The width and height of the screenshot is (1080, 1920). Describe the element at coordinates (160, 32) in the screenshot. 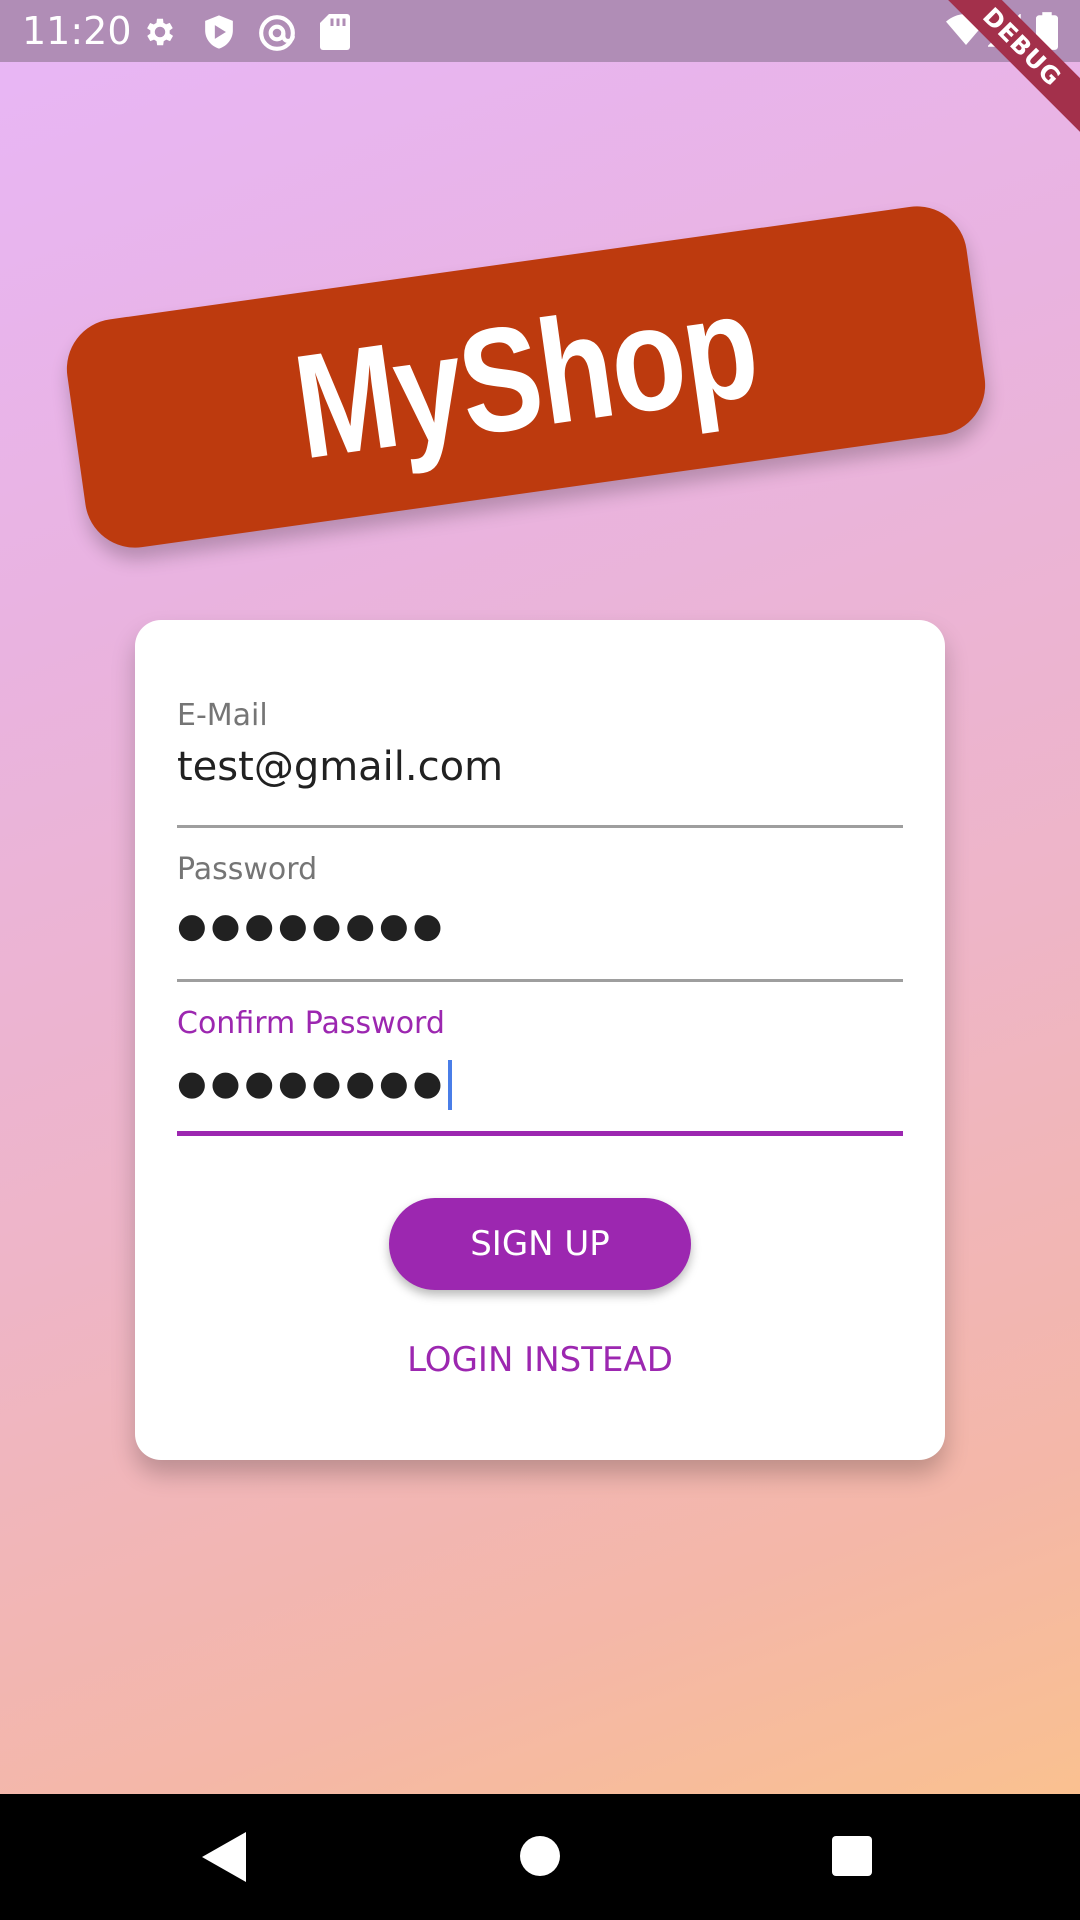

I see `settings-icon` at that location.